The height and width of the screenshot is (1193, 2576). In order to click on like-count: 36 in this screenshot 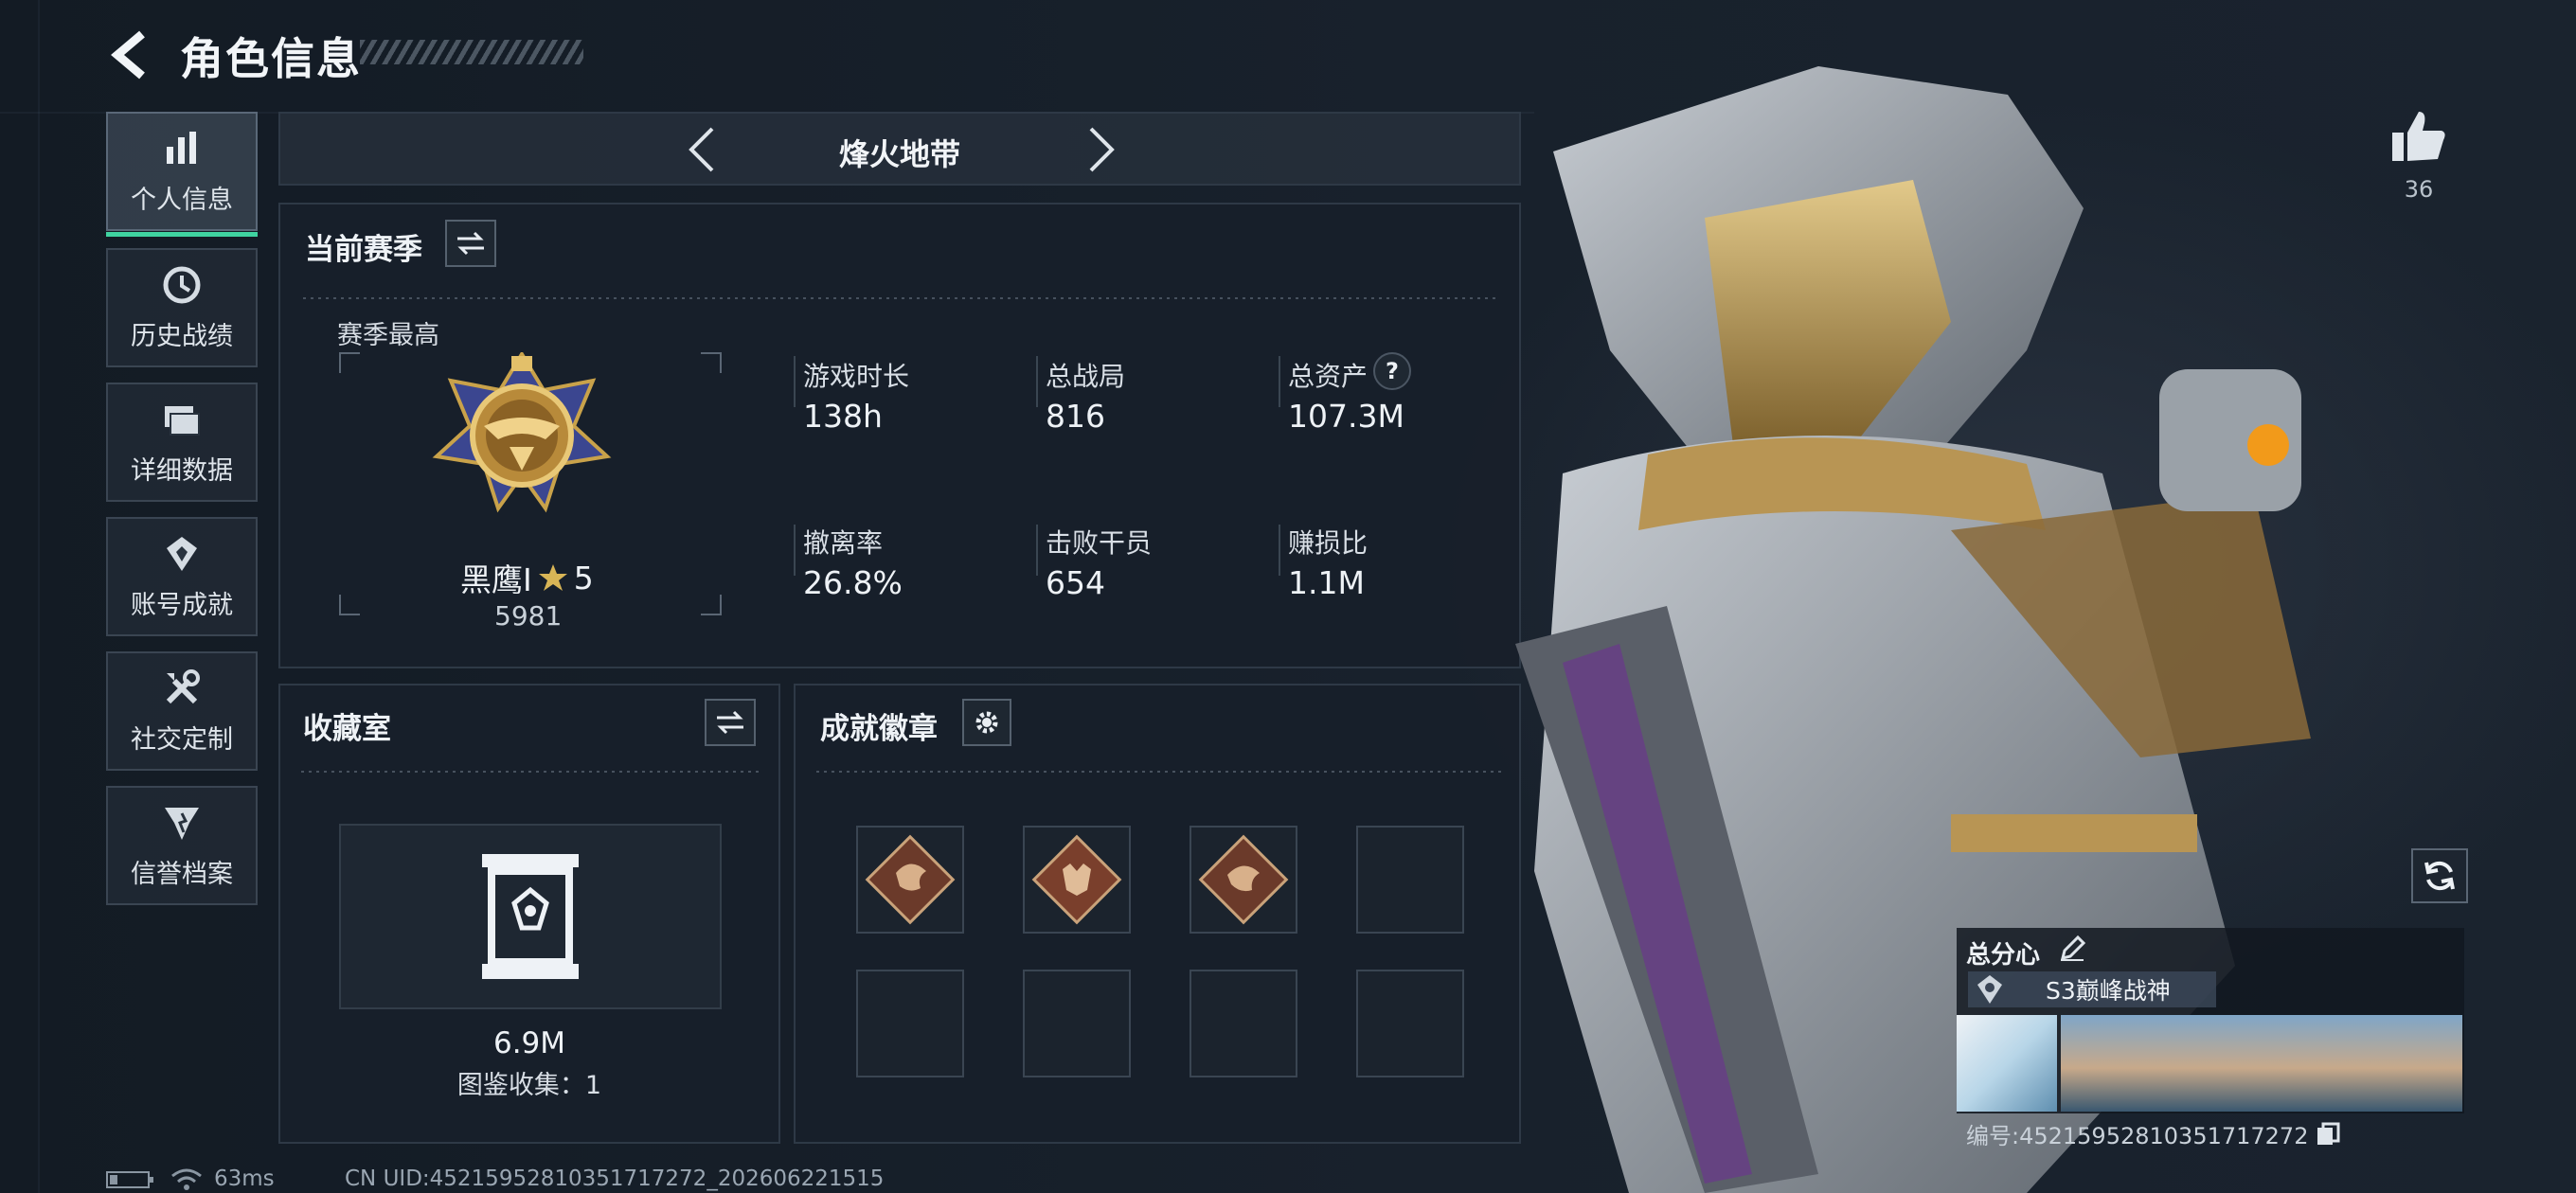, I will do `click(2419, 189)`.